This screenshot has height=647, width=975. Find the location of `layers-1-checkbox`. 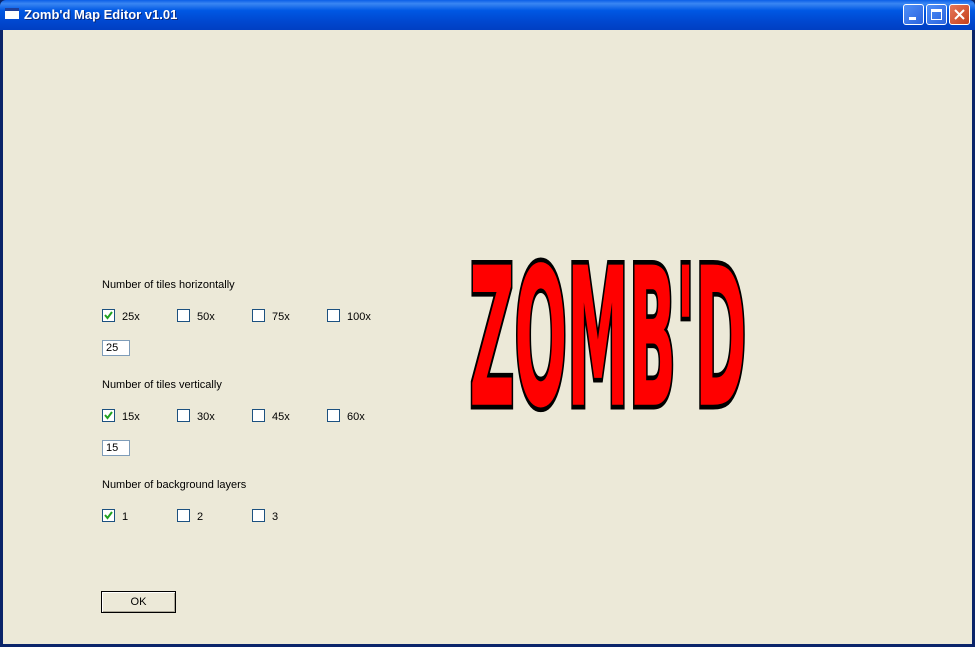

layers-1-checkbox is located at coordinates (108, 515).